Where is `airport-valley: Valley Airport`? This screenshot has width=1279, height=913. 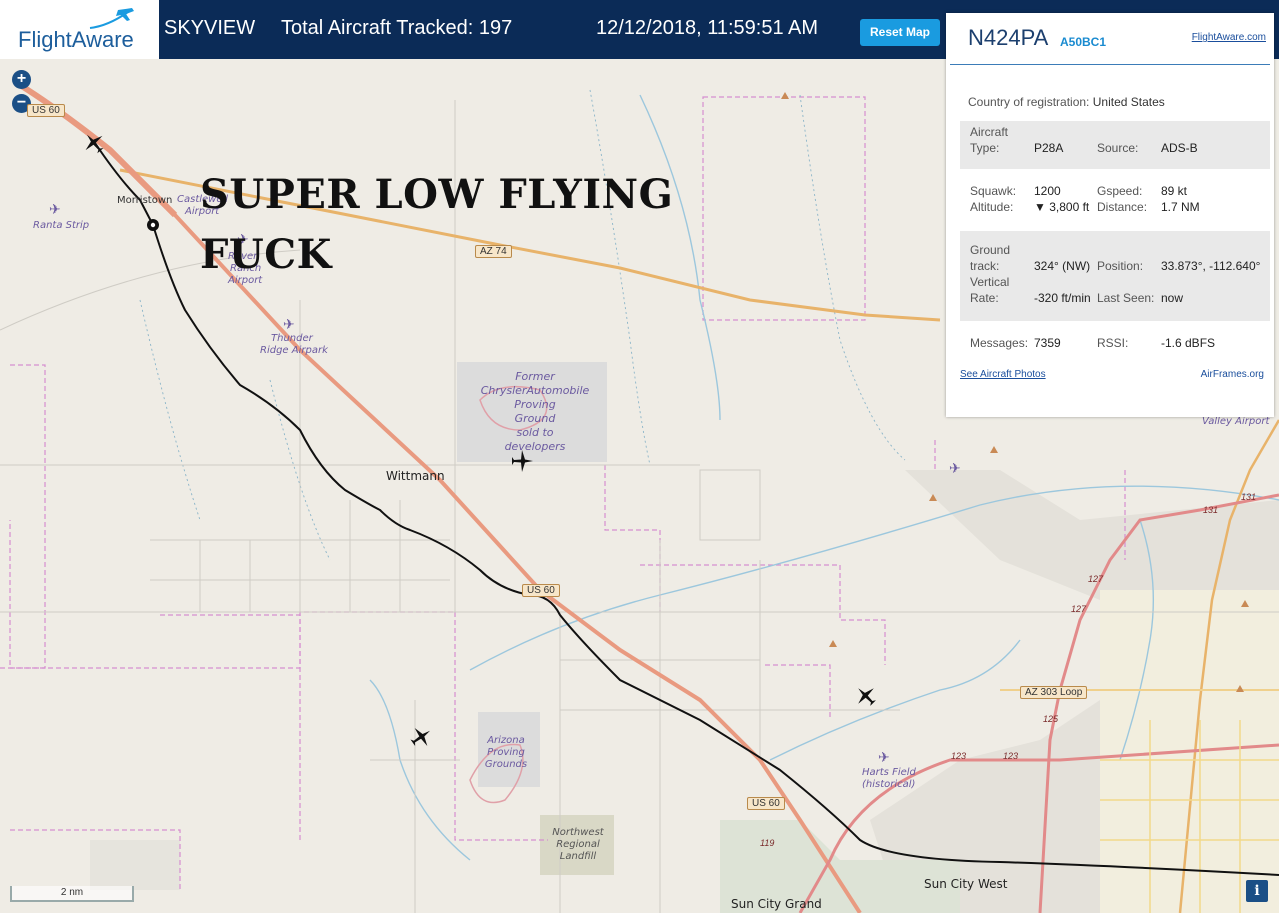 airport-valley: Valley Airport is located at coordinates (1236, 421).